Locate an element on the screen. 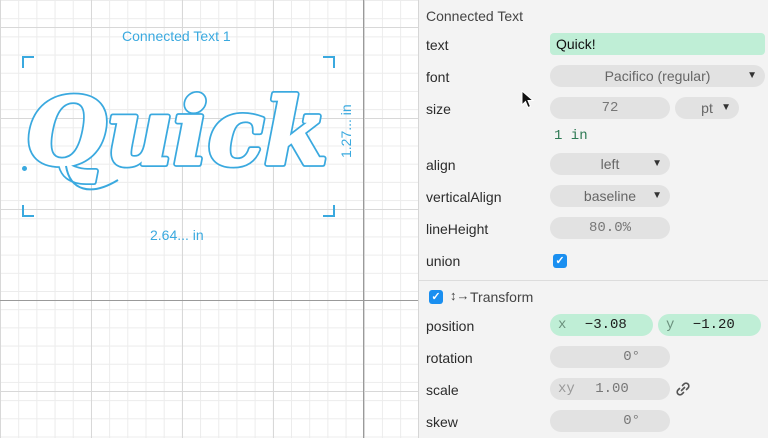 This screenshot has width=768, height=438. font-label: font is located at coordinates (438, 77).